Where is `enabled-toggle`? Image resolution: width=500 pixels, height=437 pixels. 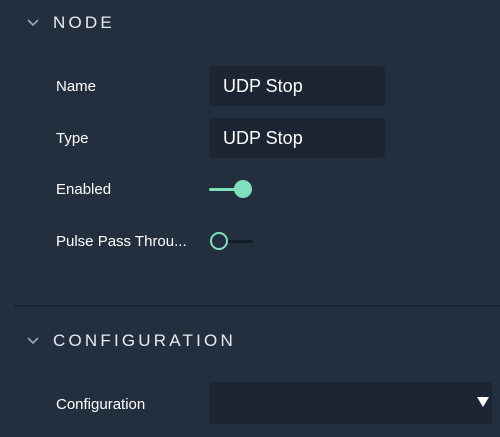
enabled-toggle is located at coordinates (232, 190).